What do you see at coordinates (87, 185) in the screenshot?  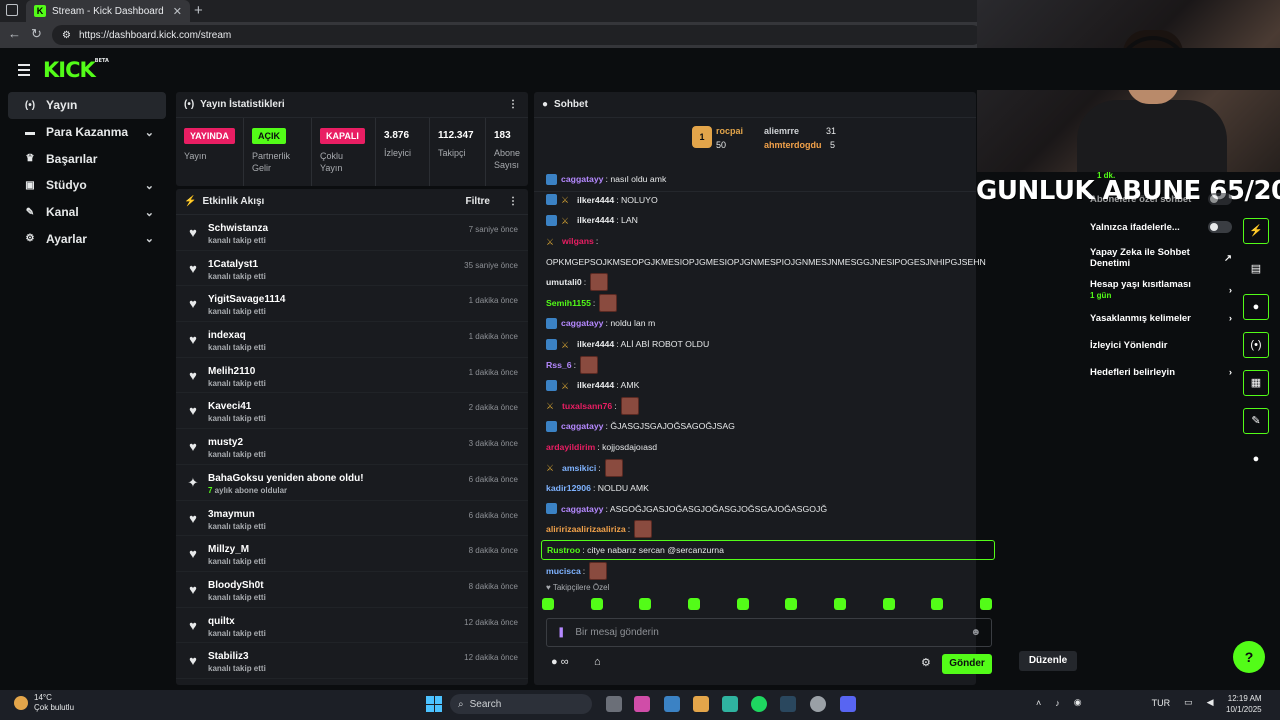 I see `sidebar-item-studyo: ▣ Stüdyo ⌄` at bounding box center [87, 185].